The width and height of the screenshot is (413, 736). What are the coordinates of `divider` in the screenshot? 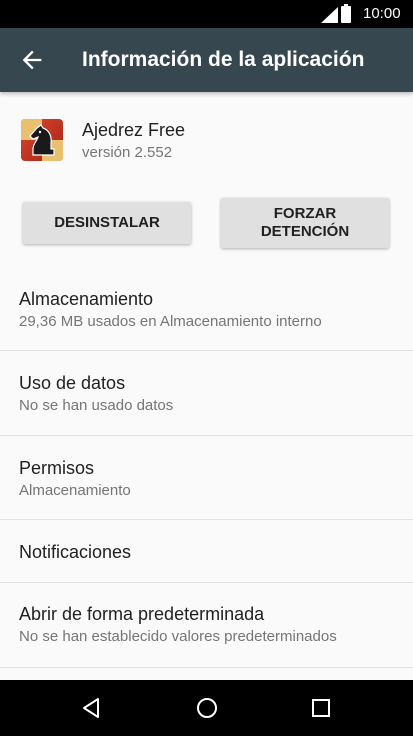 It's located at (206, 667).